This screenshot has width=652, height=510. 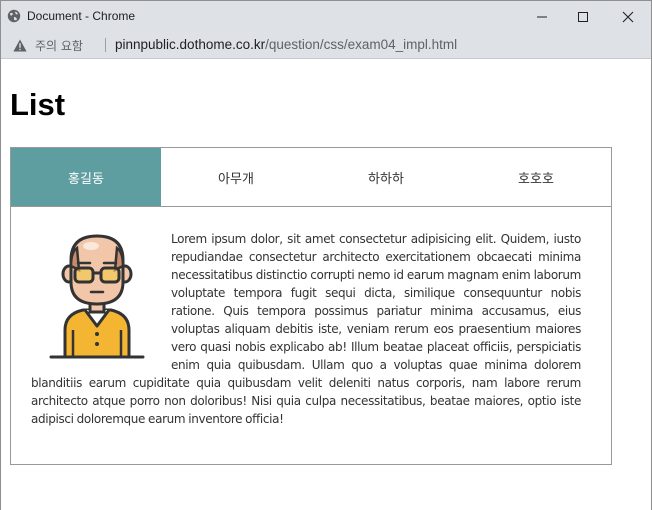 I want to click on security-status-text: 주의 요함, so click(x=59, y=45).